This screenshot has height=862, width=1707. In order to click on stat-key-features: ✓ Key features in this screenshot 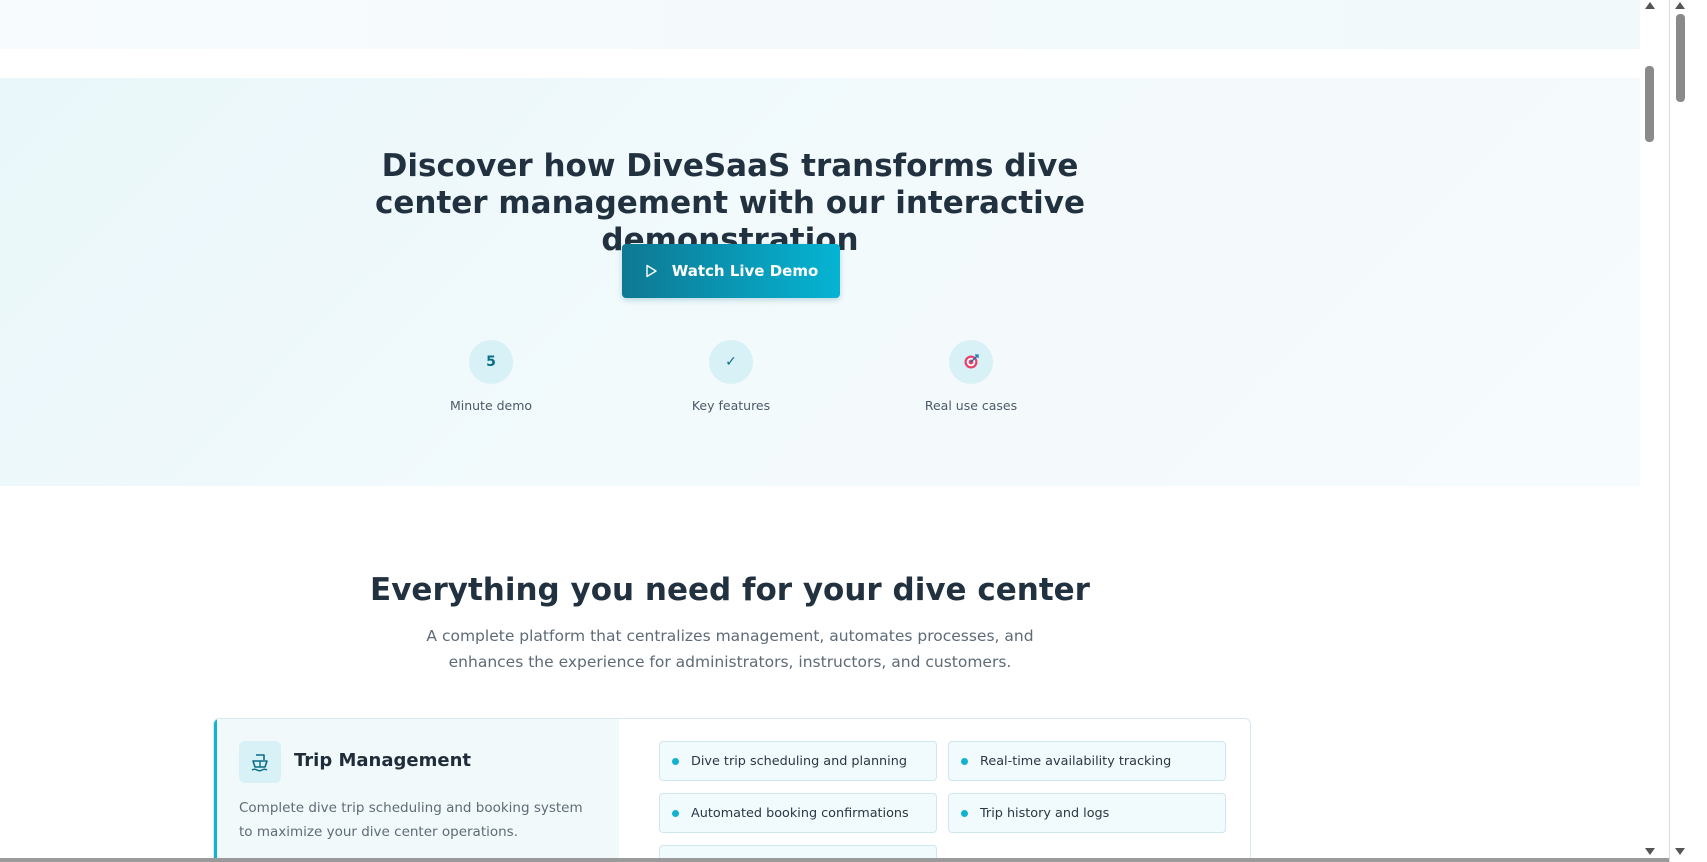, I will do `click(731, 376)`.